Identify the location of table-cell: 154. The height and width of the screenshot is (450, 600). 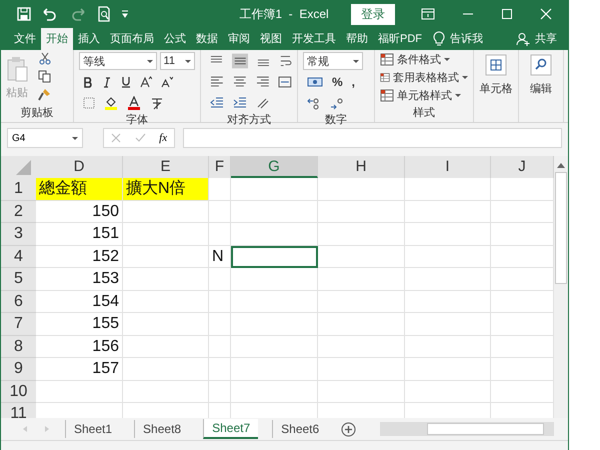
(79, 301).